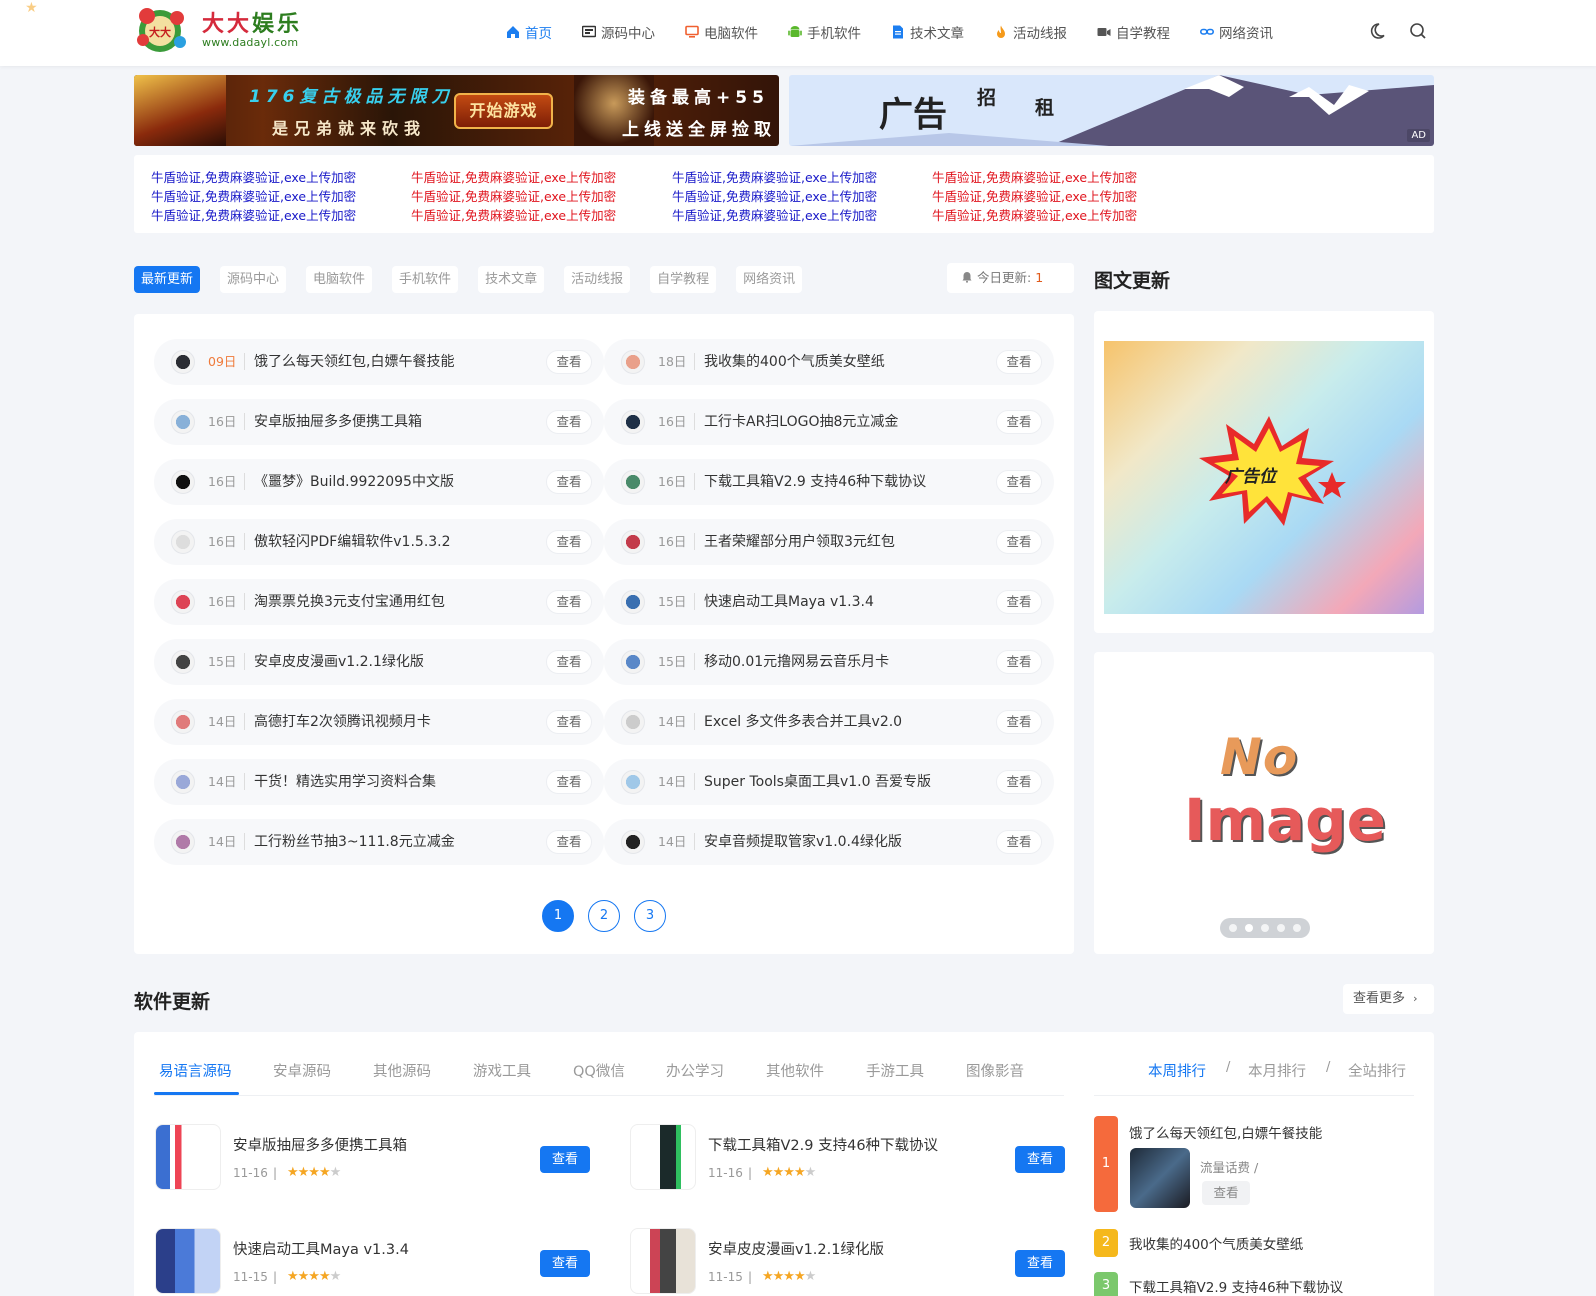 The height and width of the screenshot is (1296, 1596). I want to click on latest-list-item: 16日 工行卡AR扫LOGO抽8元立减金 查看, so click(829, 422).